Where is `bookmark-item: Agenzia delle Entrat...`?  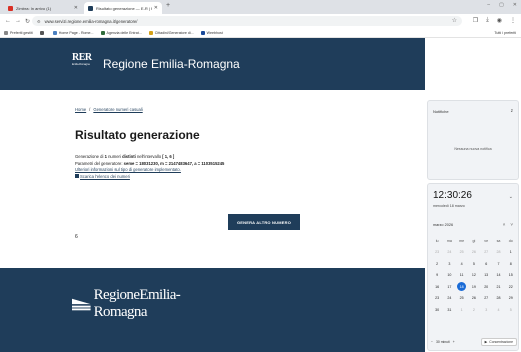
bookmark-item: Agenzia delle Entrat... is located at coordinates (121, 32).